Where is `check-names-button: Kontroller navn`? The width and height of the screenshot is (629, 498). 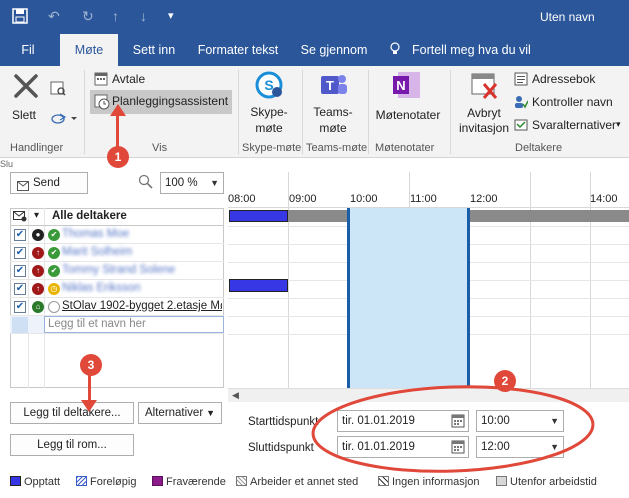
check-names-button: Kontroller navn is located at coordinates (572, 102).